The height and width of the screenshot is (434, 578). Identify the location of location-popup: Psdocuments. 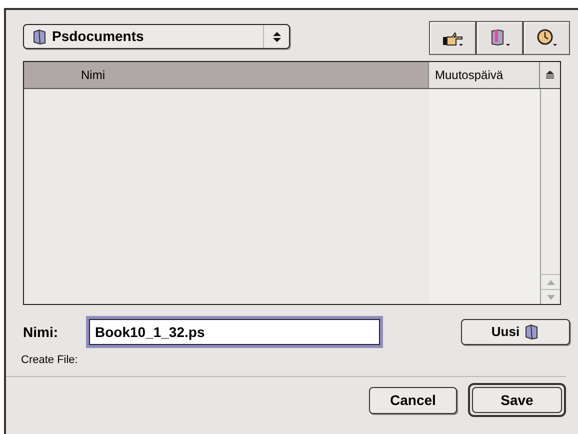
(156, 36).